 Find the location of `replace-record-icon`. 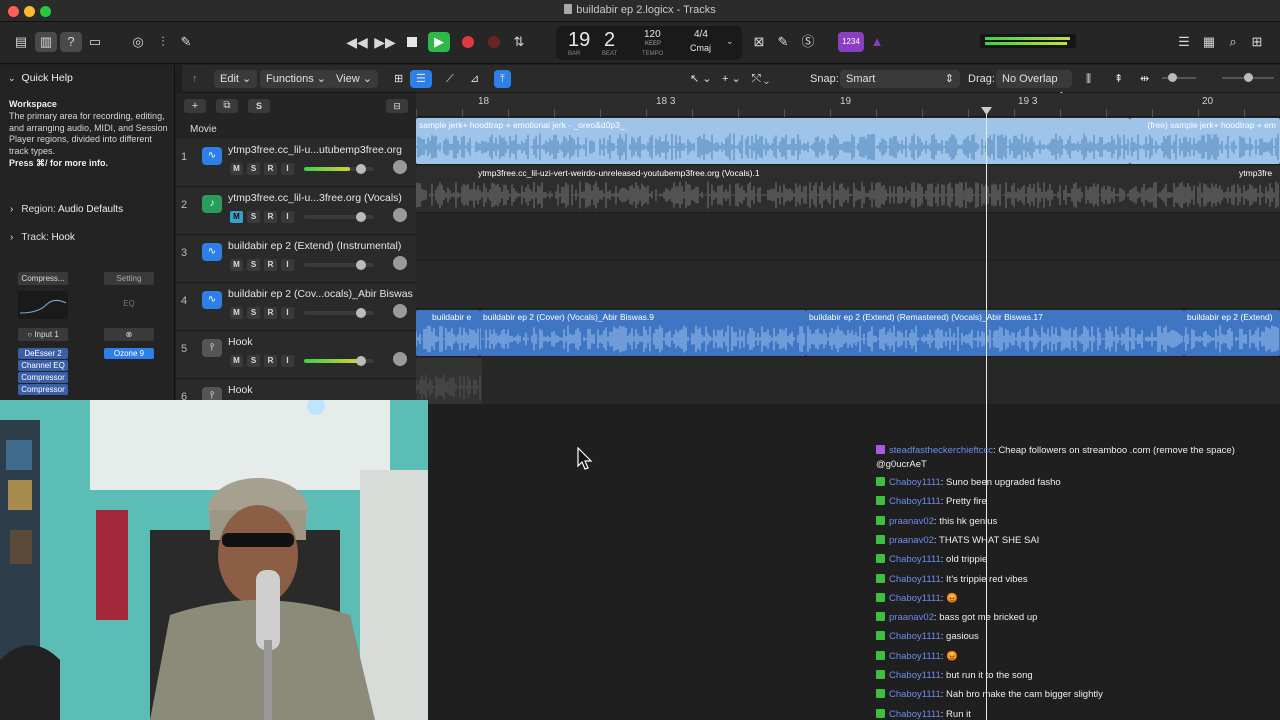

replace-record-icon is located at coordinates (494, 42).